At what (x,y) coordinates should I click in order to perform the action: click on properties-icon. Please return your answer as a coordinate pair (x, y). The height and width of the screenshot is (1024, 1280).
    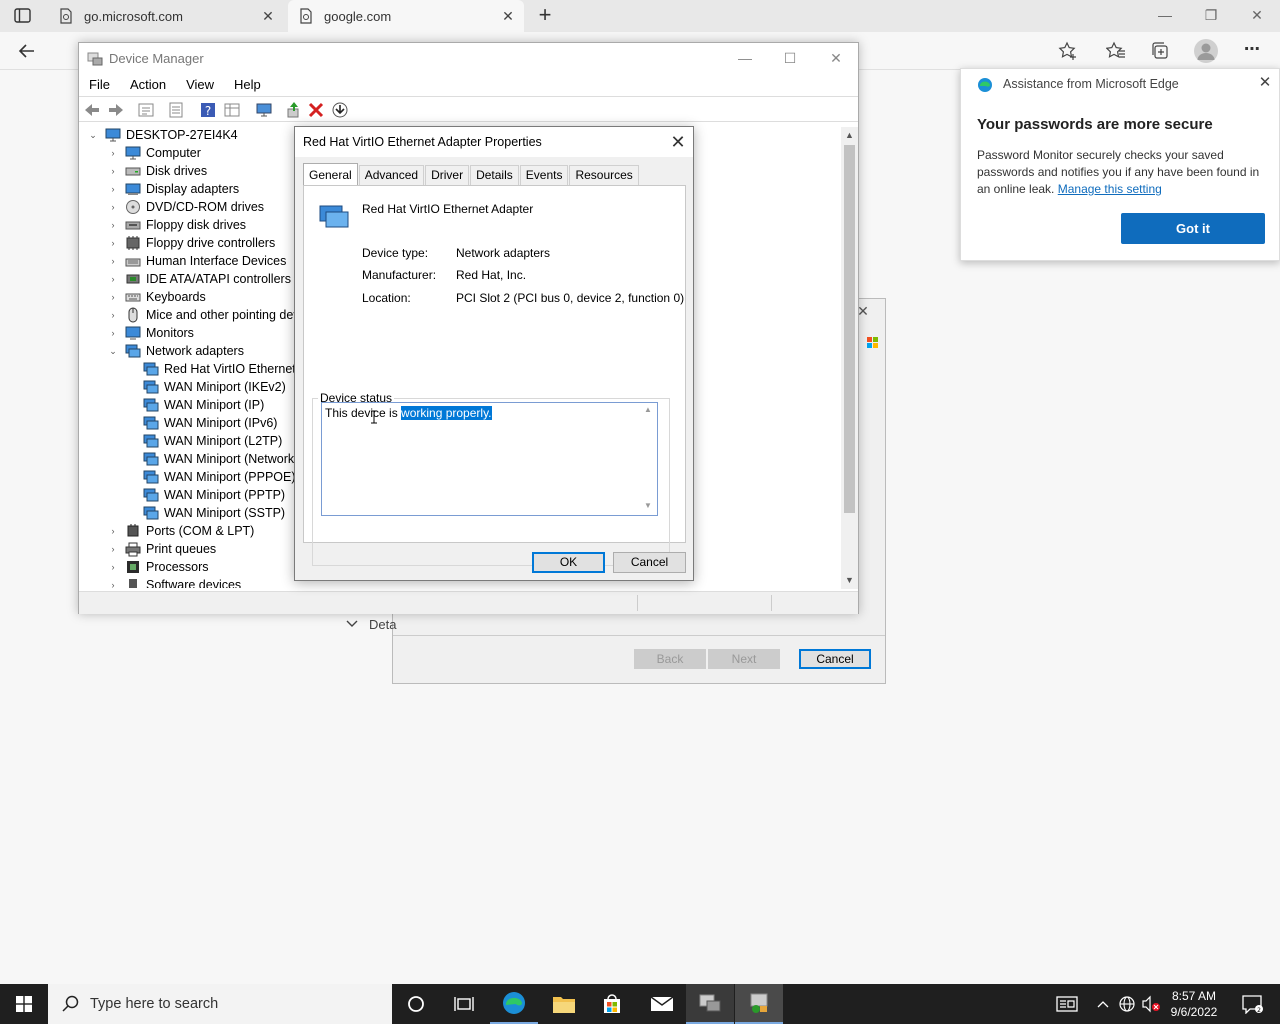
    Looking at the image, I should click on (146, 110).